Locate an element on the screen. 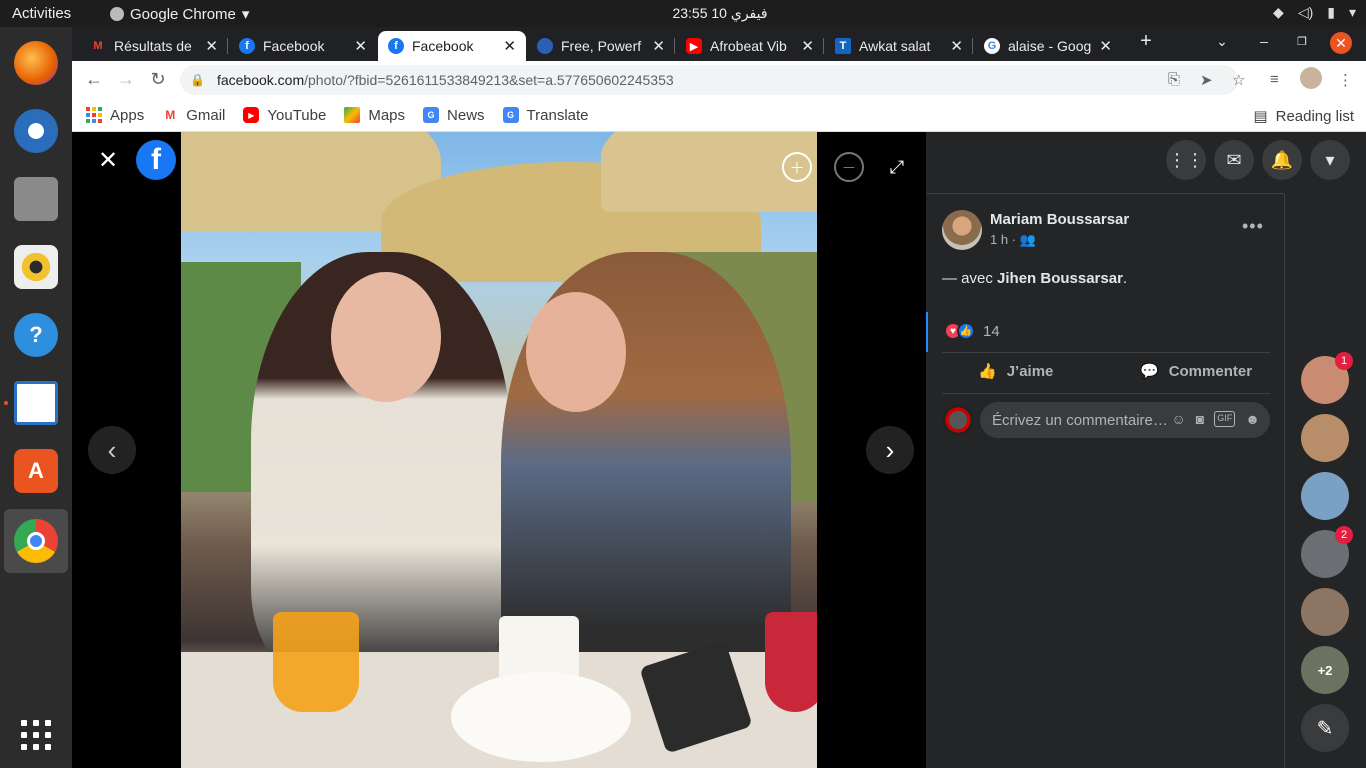 This screenshot has width=1366, height=768. software-bag-icon: A is located at coordinates (36, 471).